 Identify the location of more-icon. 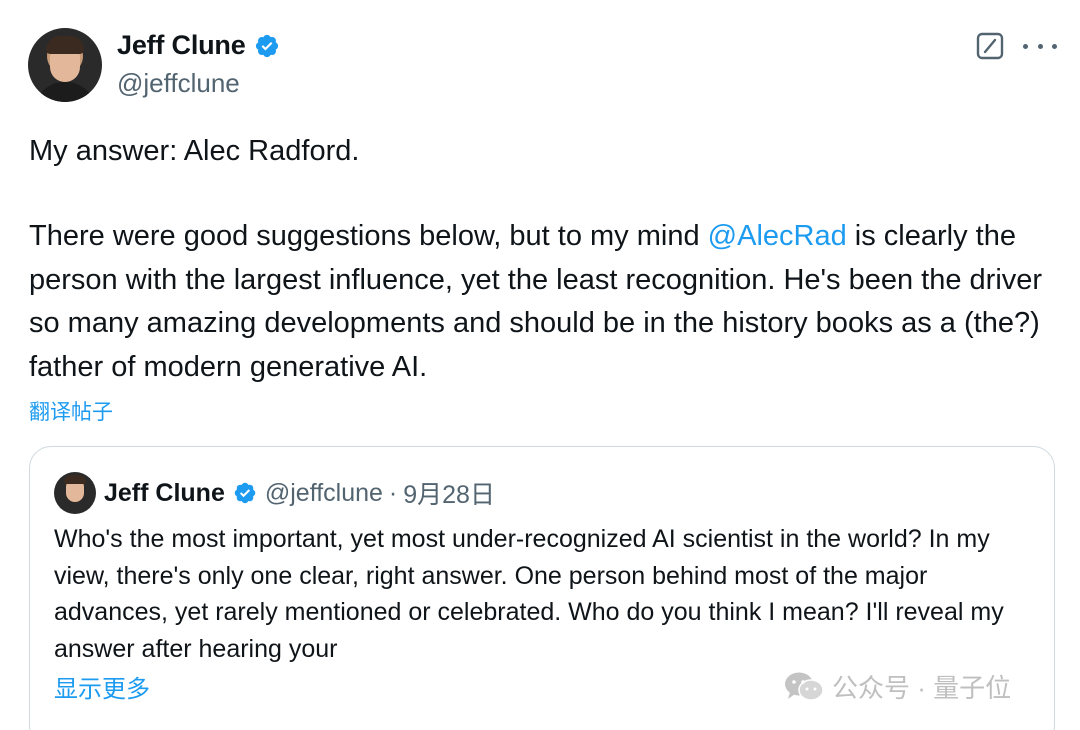
(1040, 46).